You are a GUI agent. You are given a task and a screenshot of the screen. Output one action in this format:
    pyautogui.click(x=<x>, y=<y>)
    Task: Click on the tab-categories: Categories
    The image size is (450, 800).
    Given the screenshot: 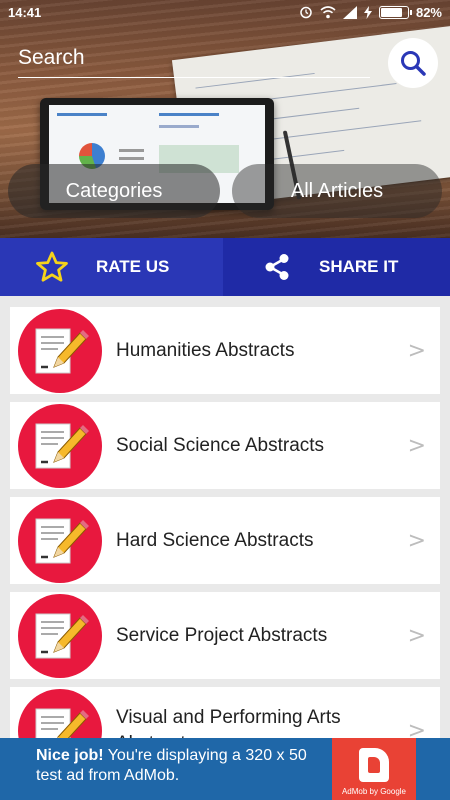 What is the action you would take?
    pyautogui.click(x=114, y=191)
    